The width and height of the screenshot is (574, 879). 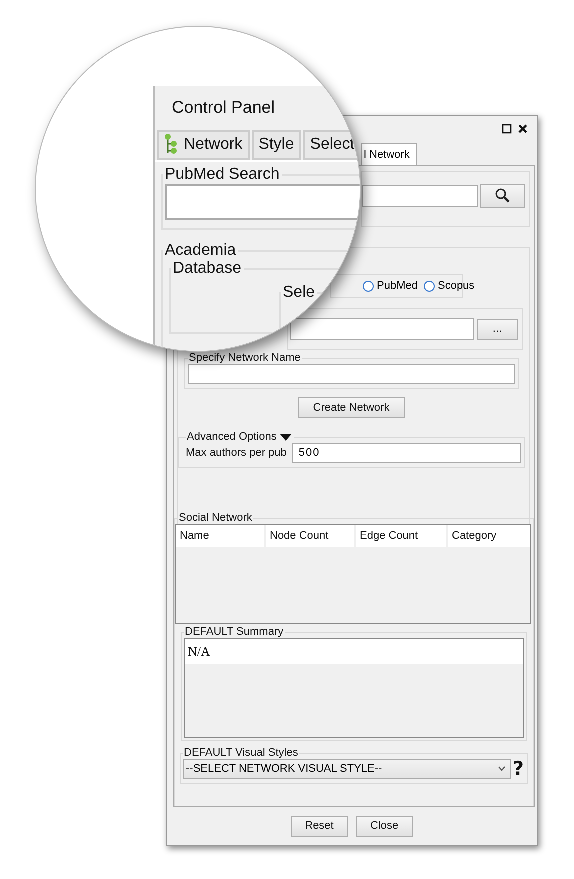 What do you see at coordinates (201, 251) in the screenshot?
I see `group-label: Academia` at bounding box center [201, 251].